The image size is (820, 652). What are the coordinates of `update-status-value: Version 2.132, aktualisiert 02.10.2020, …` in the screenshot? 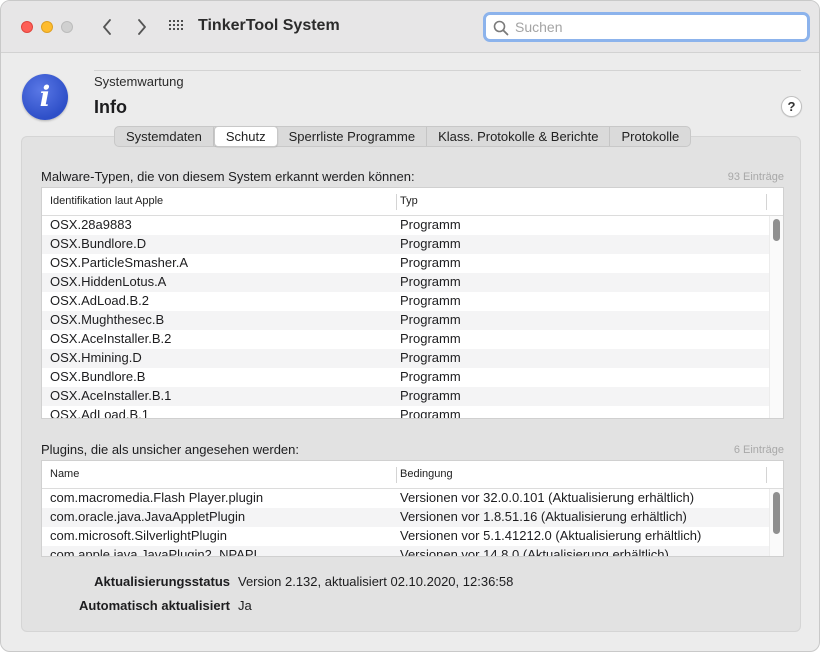 It's located at (376, 581).